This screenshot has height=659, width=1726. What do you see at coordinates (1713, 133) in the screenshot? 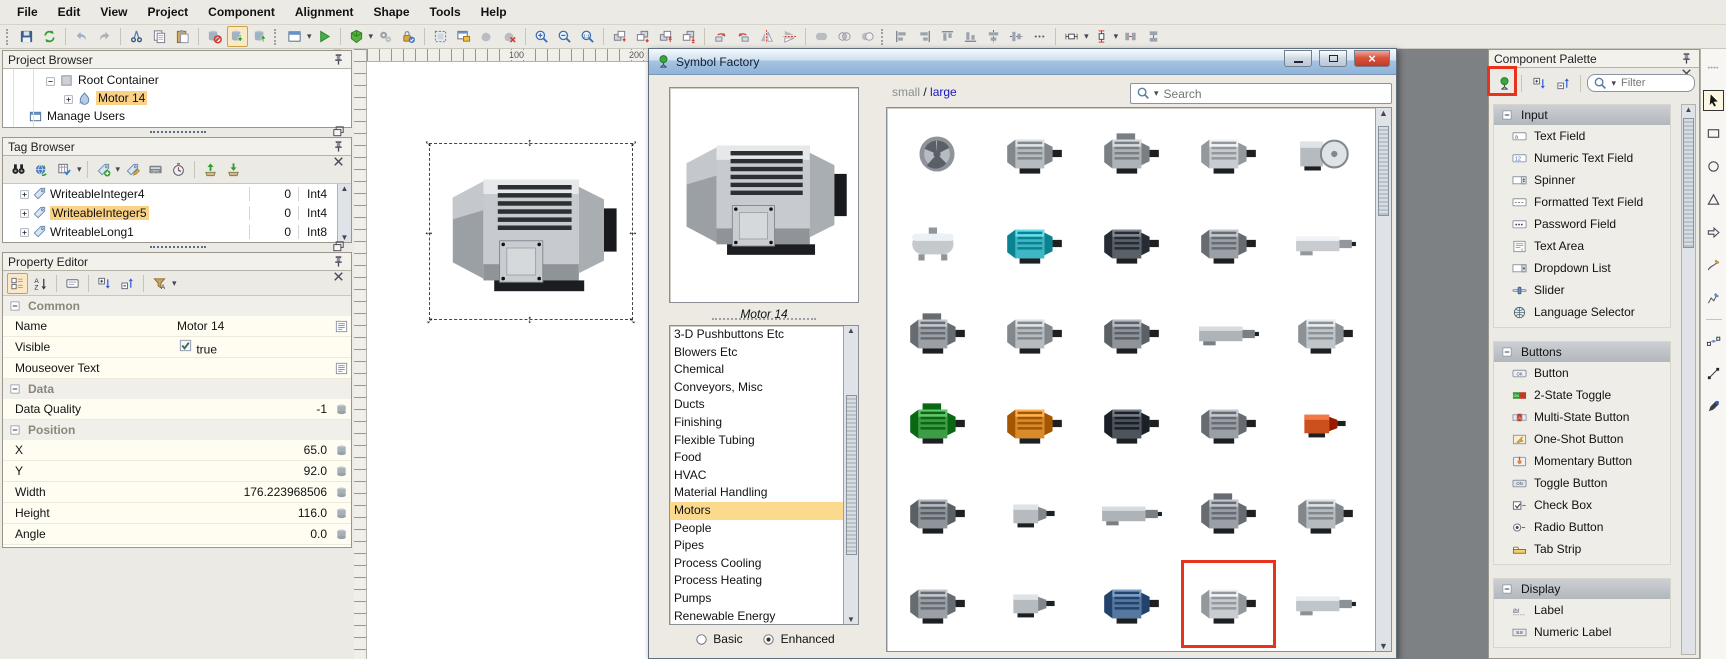
I see `rect-tool-button` at bounding box center [1713, 133].